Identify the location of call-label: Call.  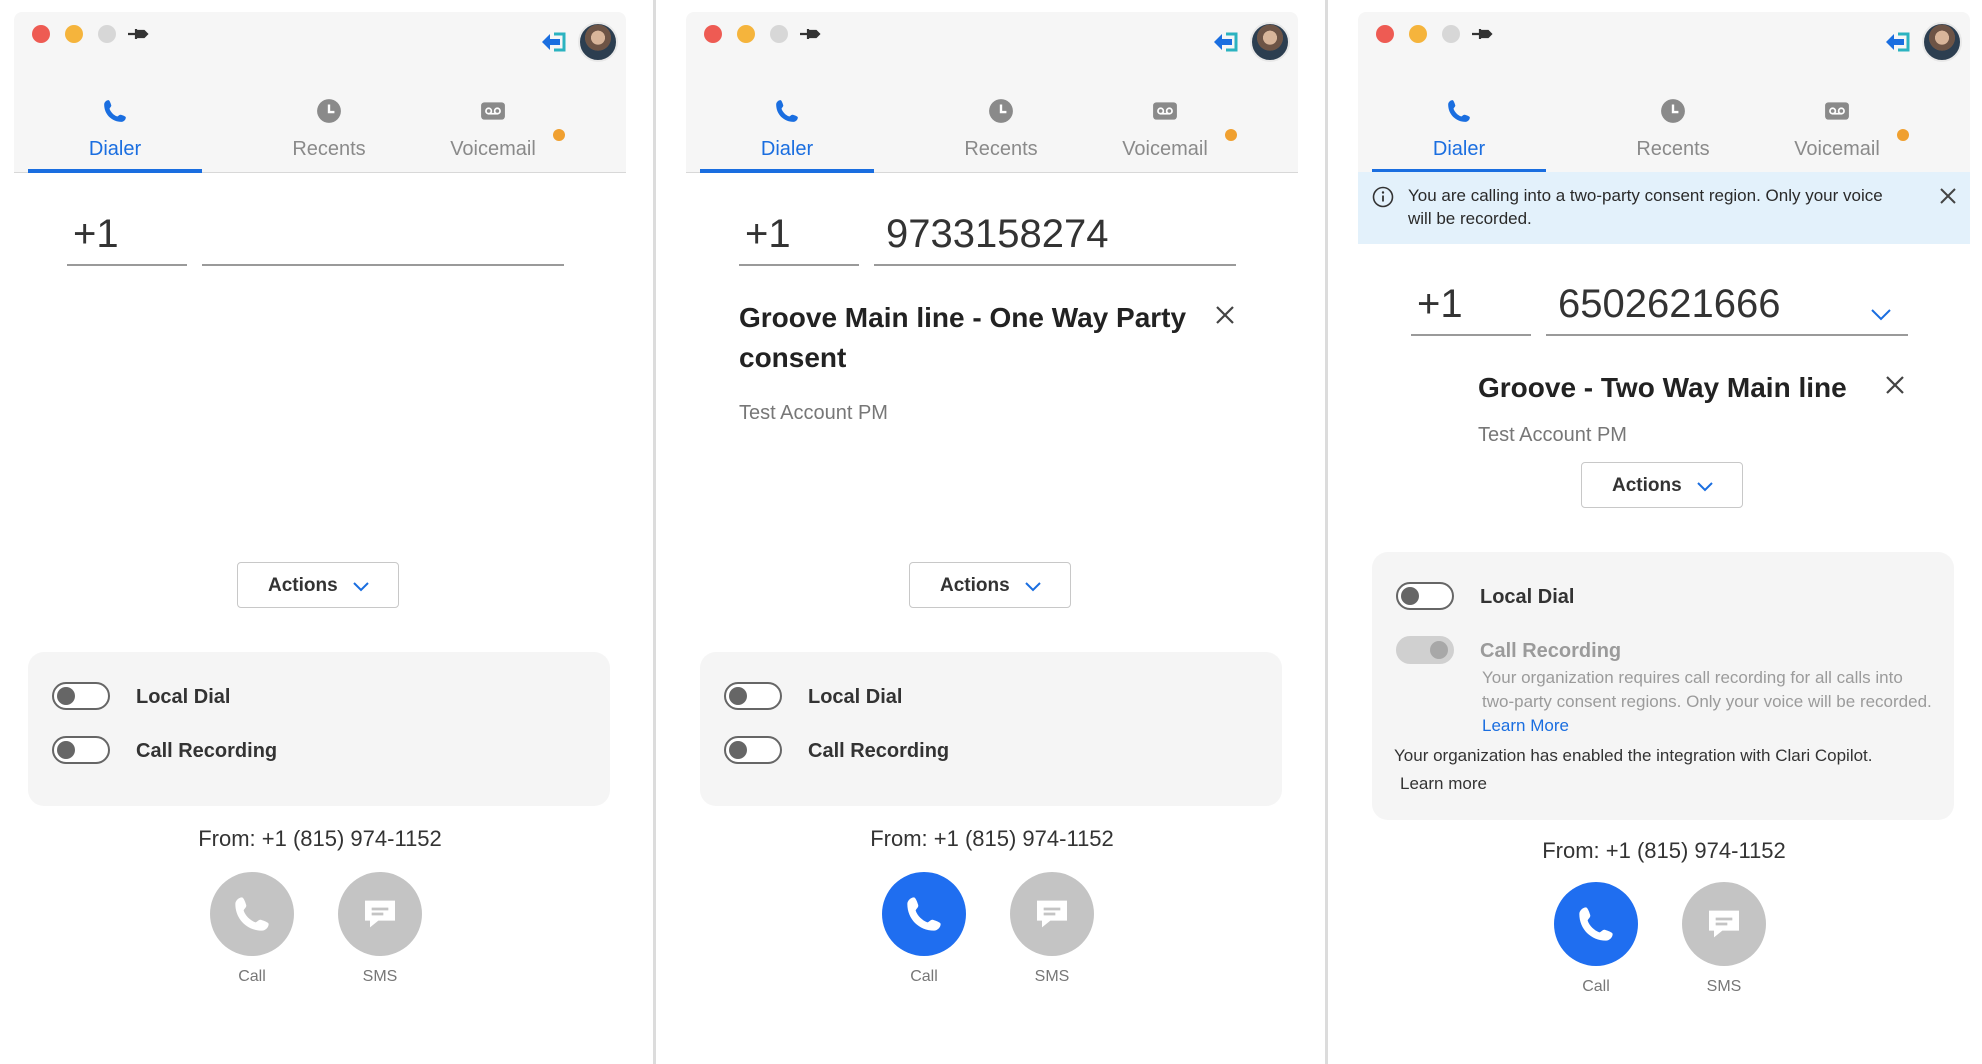
(1596, 986).